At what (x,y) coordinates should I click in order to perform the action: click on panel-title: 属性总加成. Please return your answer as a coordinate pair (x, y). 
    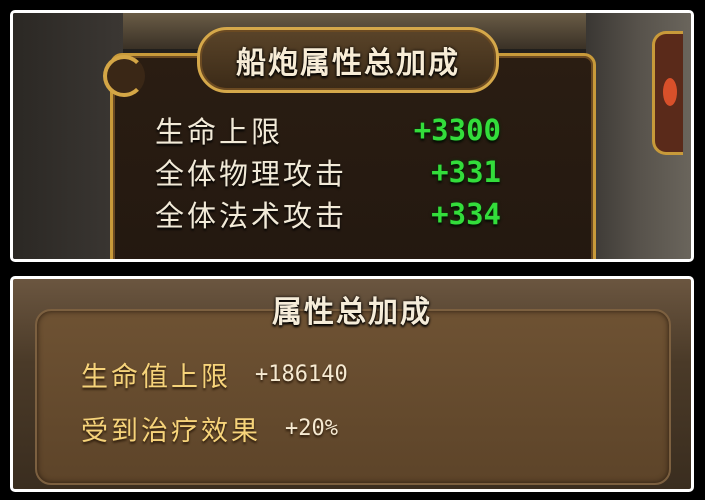
    Looking at the image, I should click on (352, 312).